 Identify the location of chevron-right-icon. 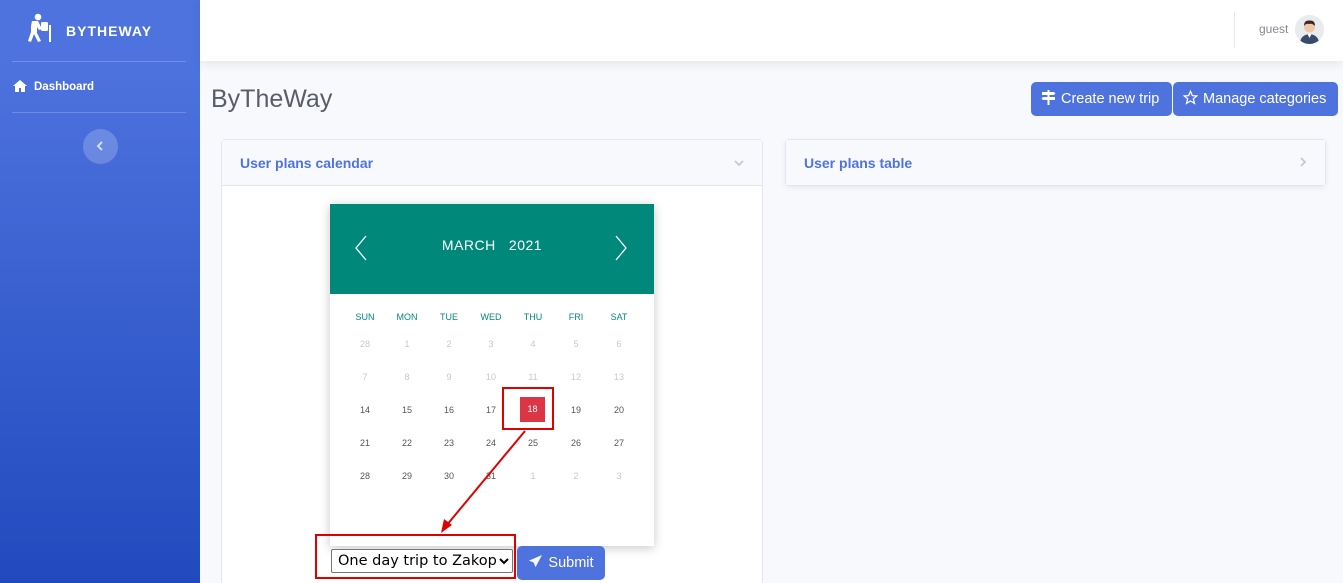
(1303, 163).